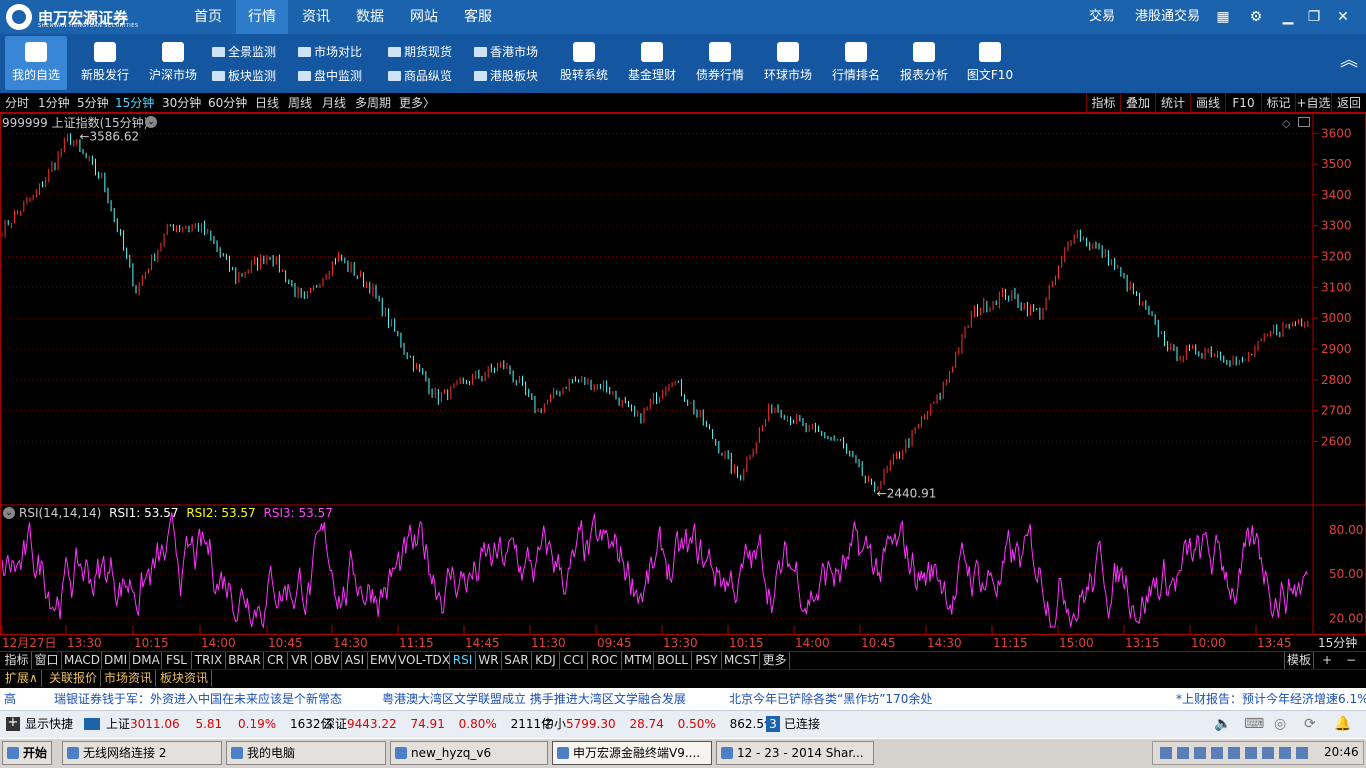 This screenshot has width=1366, height=768. I want to click on plus-icon: +, so click(13, 723).